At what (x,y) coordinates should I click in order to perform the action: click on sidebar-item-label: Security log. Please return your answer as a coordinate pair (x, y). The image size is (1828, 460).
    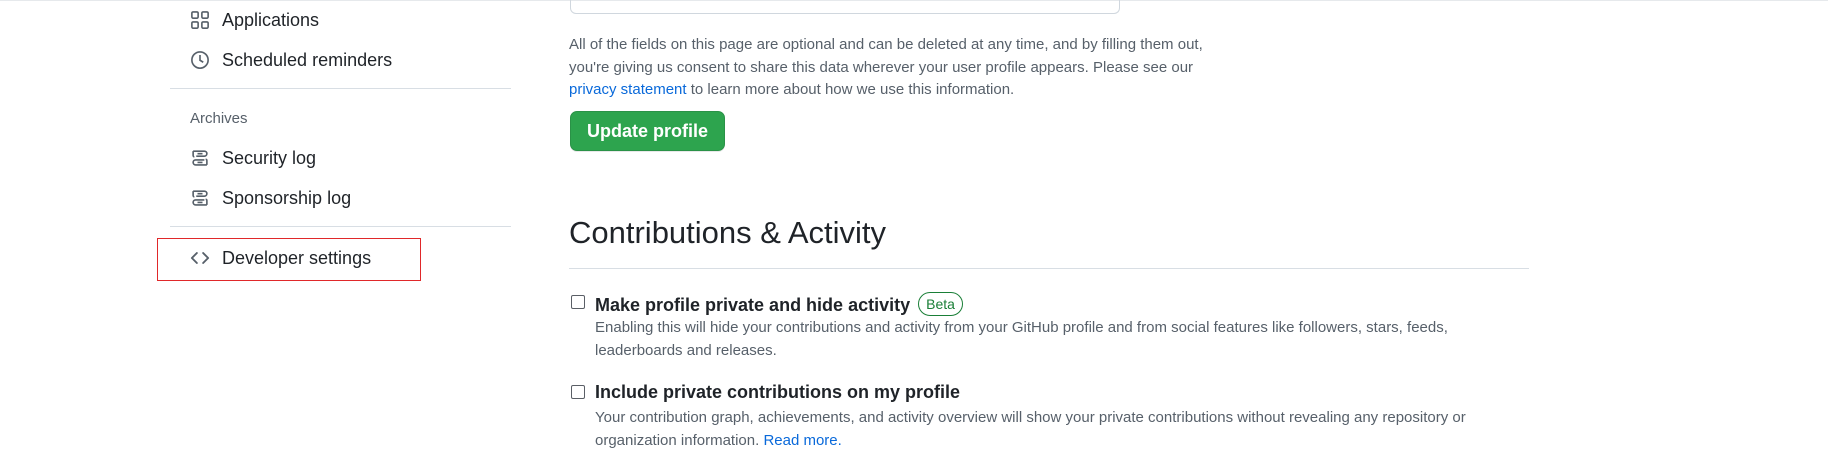
    Looking at the image, I should click on (269, 157).